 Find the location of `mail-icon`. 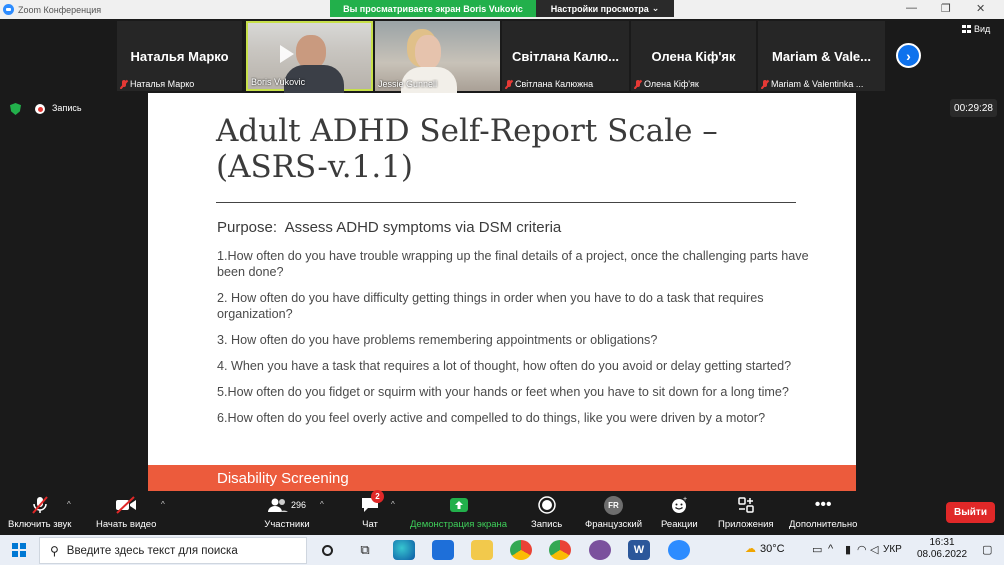

mail-icon is located at coordinates (443, 550).